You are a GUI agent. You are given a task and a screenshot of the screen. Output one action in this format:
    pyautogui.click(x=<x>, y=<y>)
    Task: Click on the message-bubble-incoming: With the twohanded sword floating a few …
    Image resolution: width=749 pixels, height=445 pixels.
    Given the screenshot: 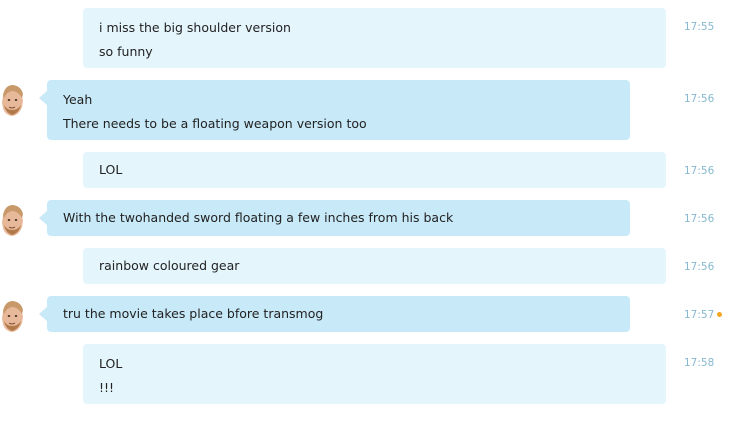 What is the action you would take?
    pyautogui.click(x=334, y=218)
    